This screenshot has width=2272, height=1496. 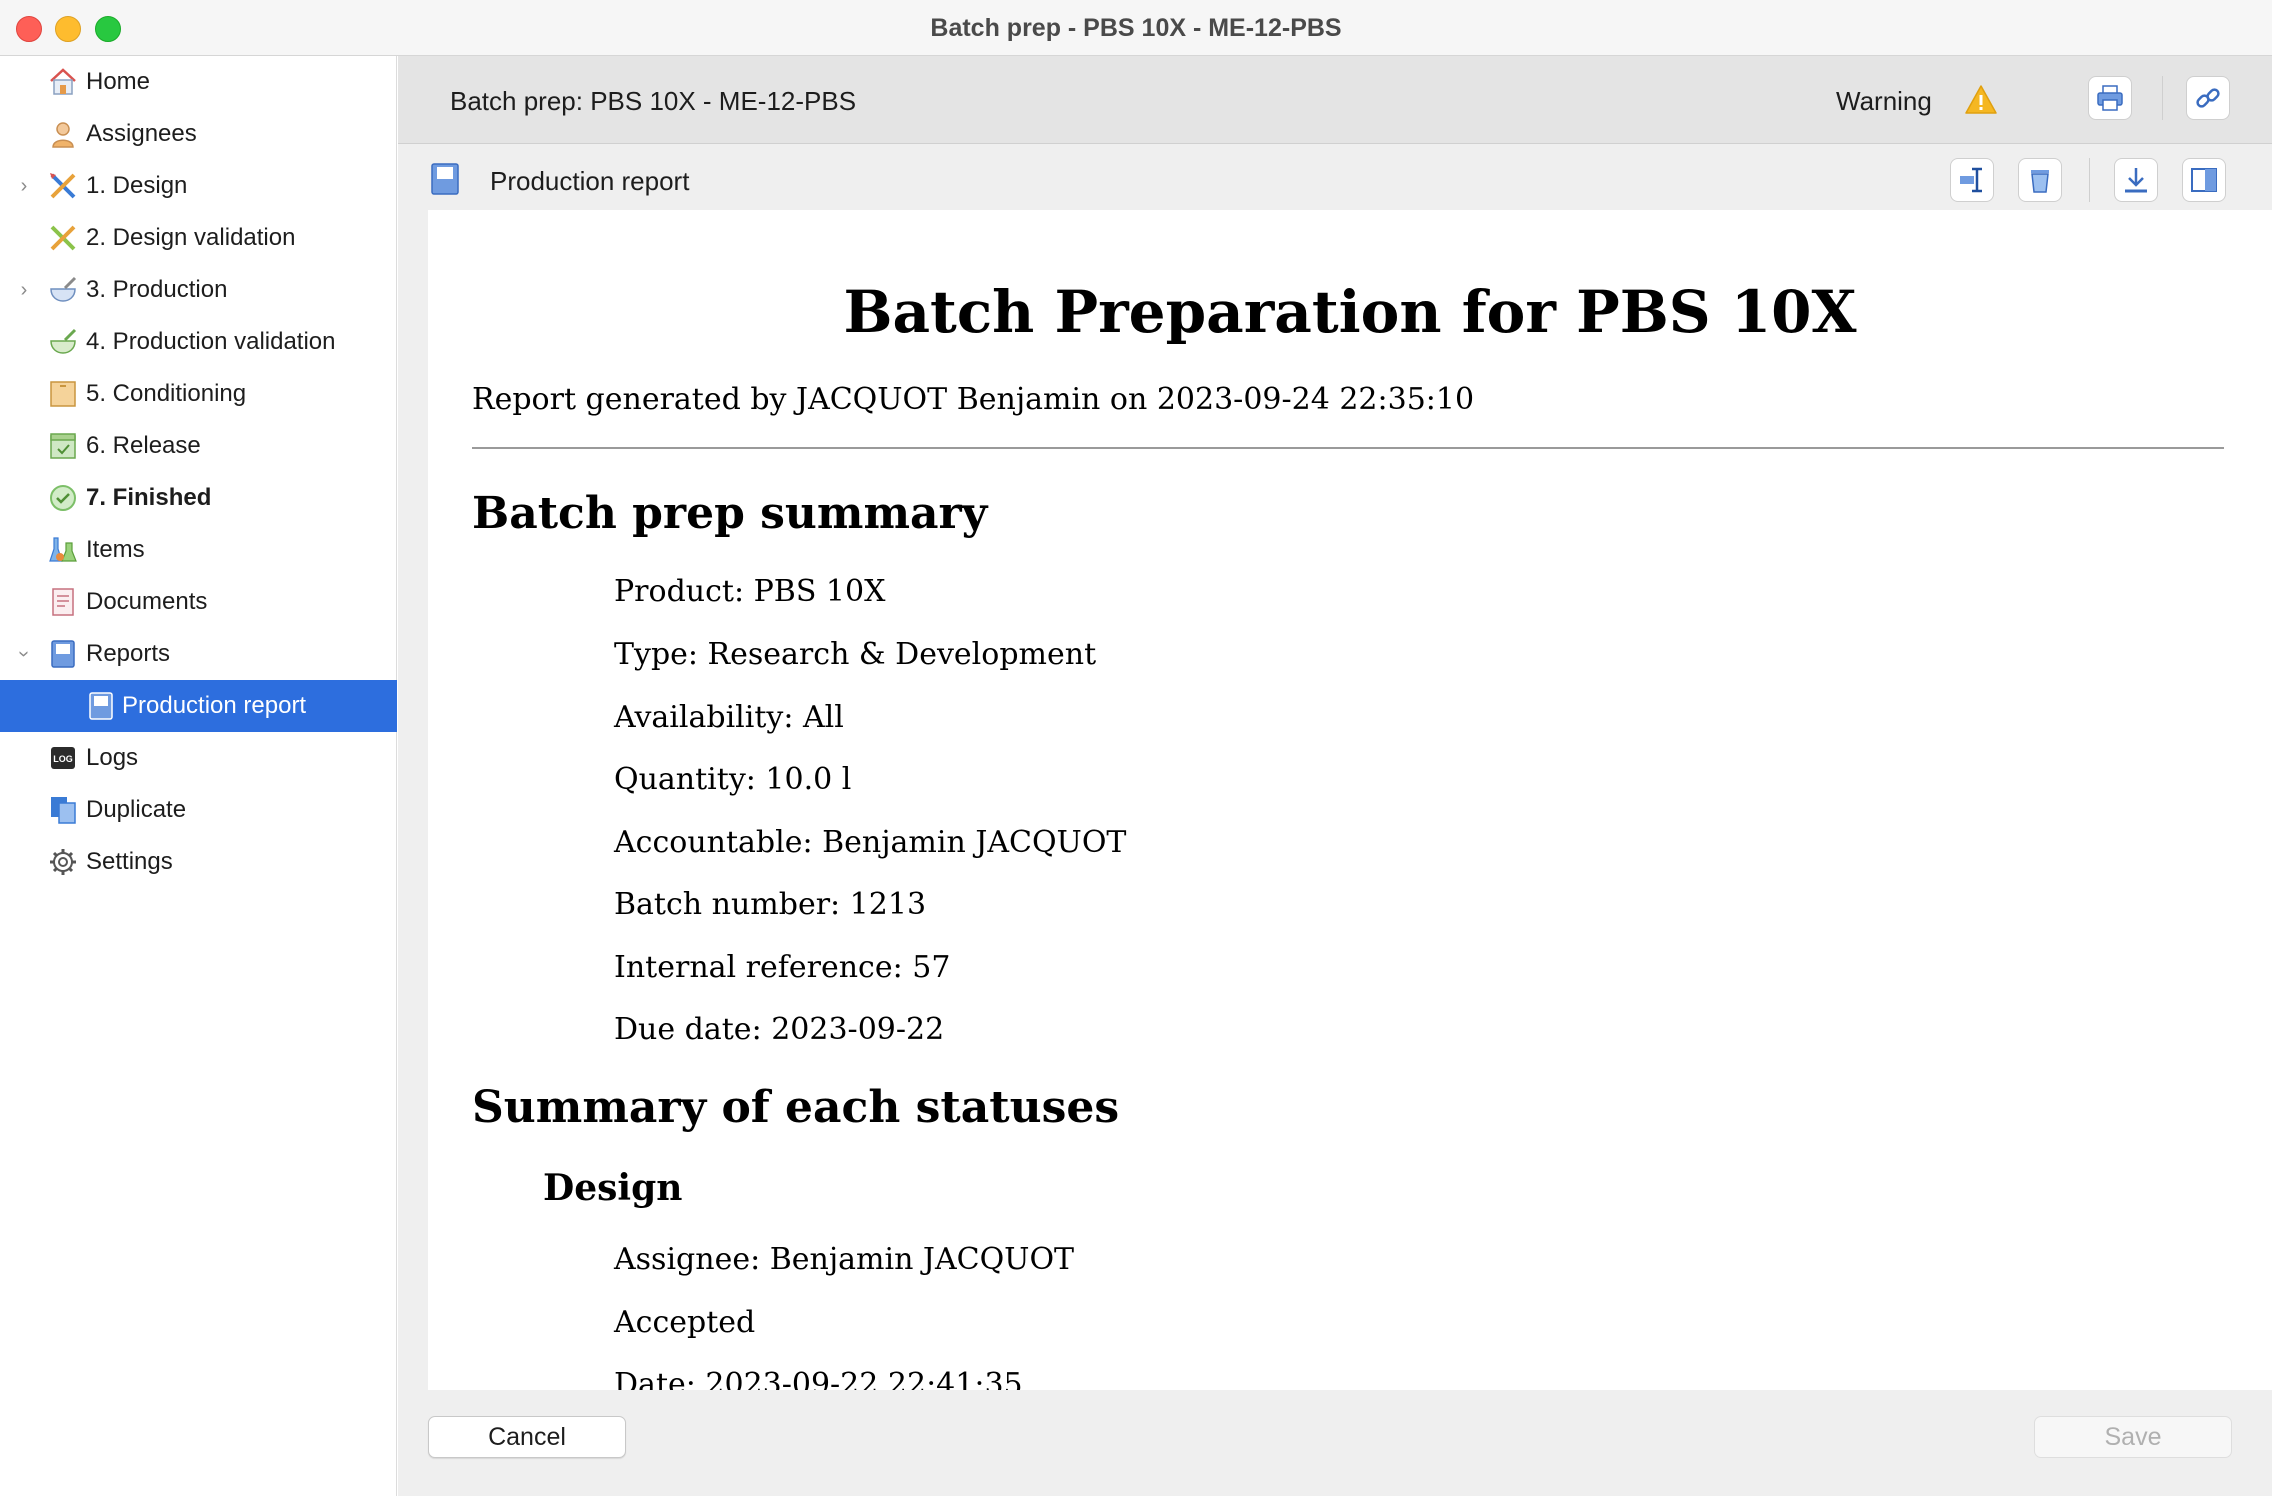 I want to click on duplicate-icon, so click(x=63, y=810).